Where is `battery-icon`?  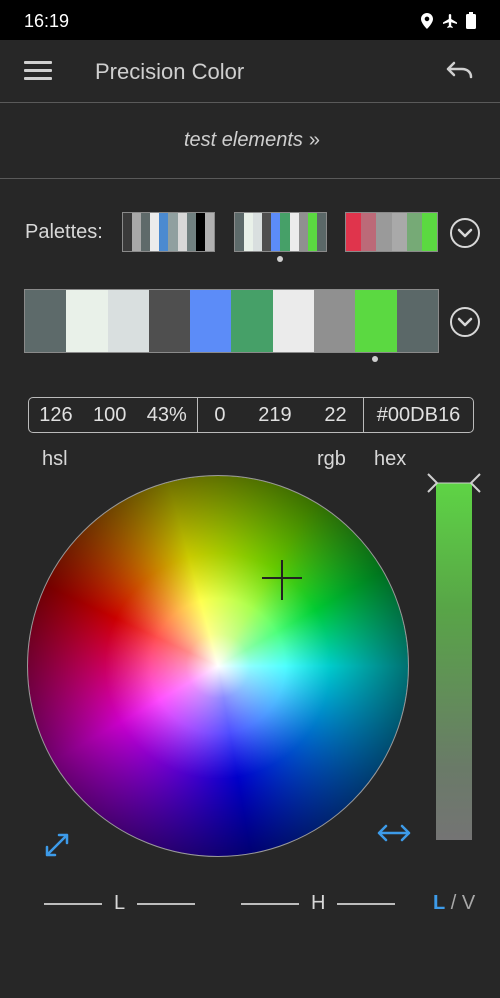
battery-icon is located at coordinates (471, 20).